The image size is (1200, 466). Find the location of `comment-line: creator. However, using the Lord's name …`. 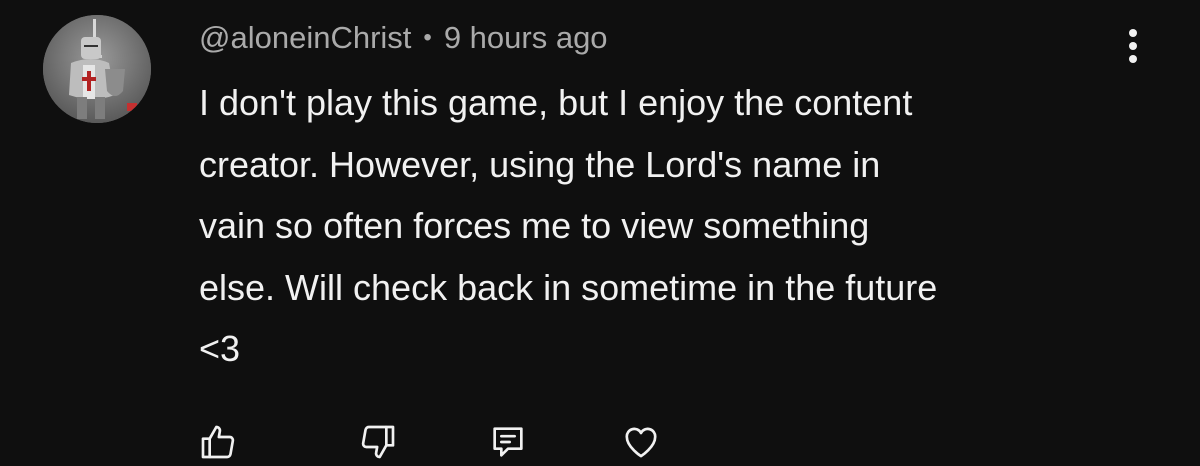

comment-line: creator. However, using the Lord's name … is located at coordinates (540, 164).